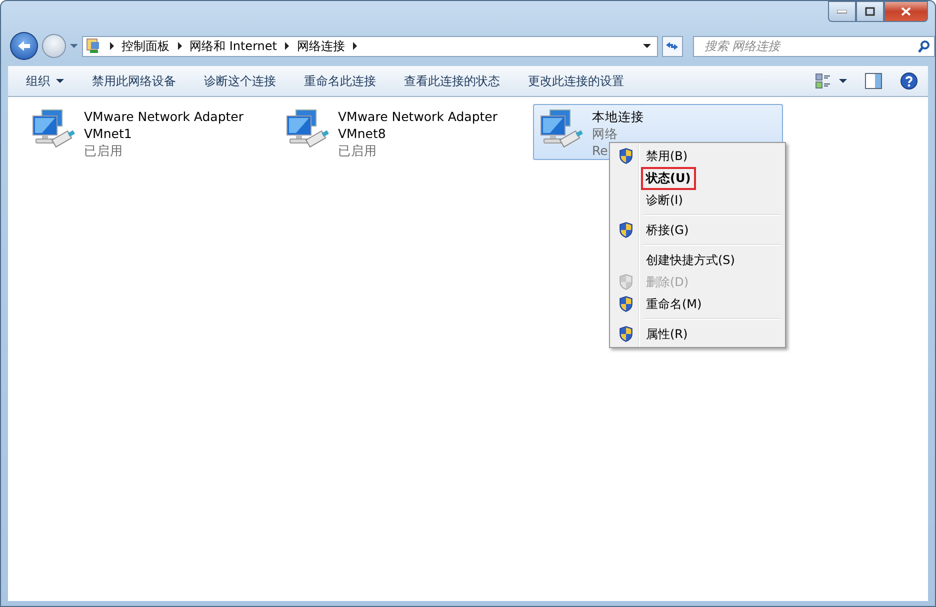 Image resolution: width=936 pixels, height=607 pixels. I want to click on minimize-icon, so click(842, 12).